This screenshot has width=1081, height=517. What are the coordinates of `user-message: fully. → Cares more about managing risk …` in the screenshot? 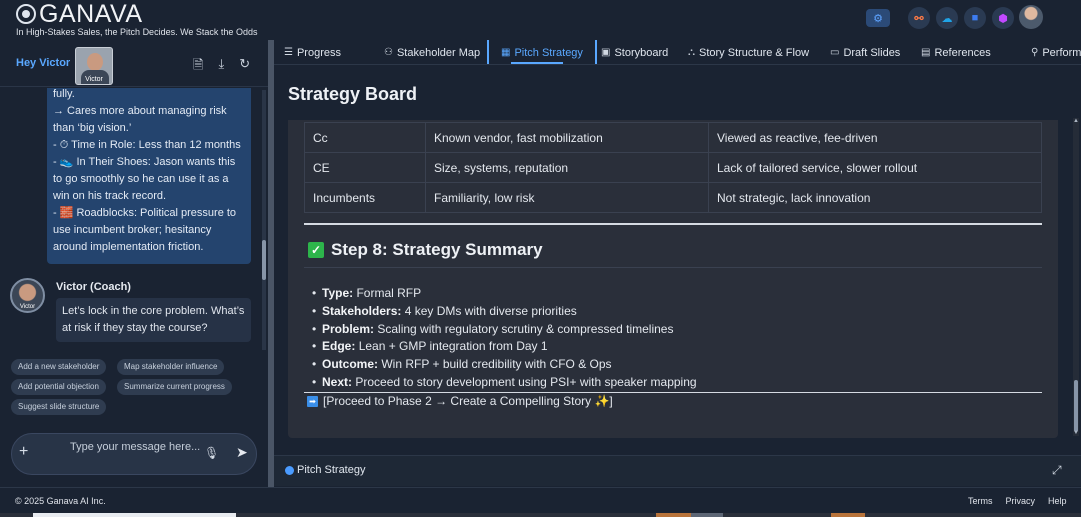 It's located at (149, 176).